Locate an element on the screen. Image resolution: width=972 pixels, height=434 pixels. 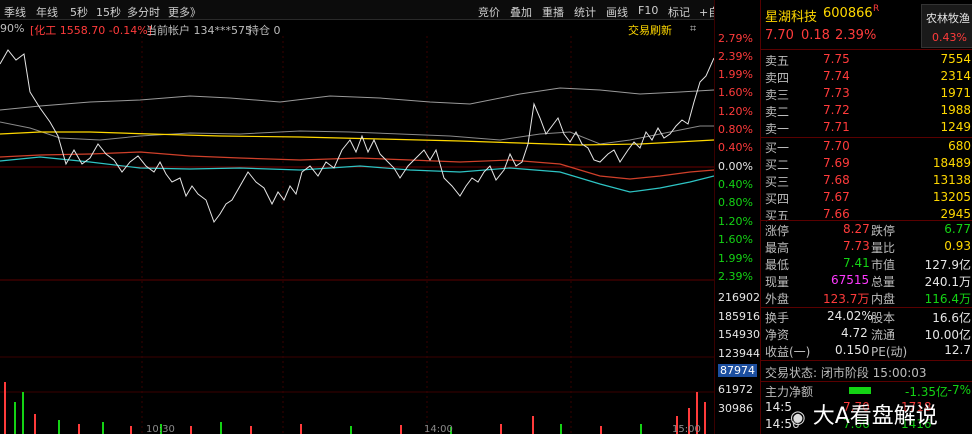
volume-bars is located at coordinates (355, 408).